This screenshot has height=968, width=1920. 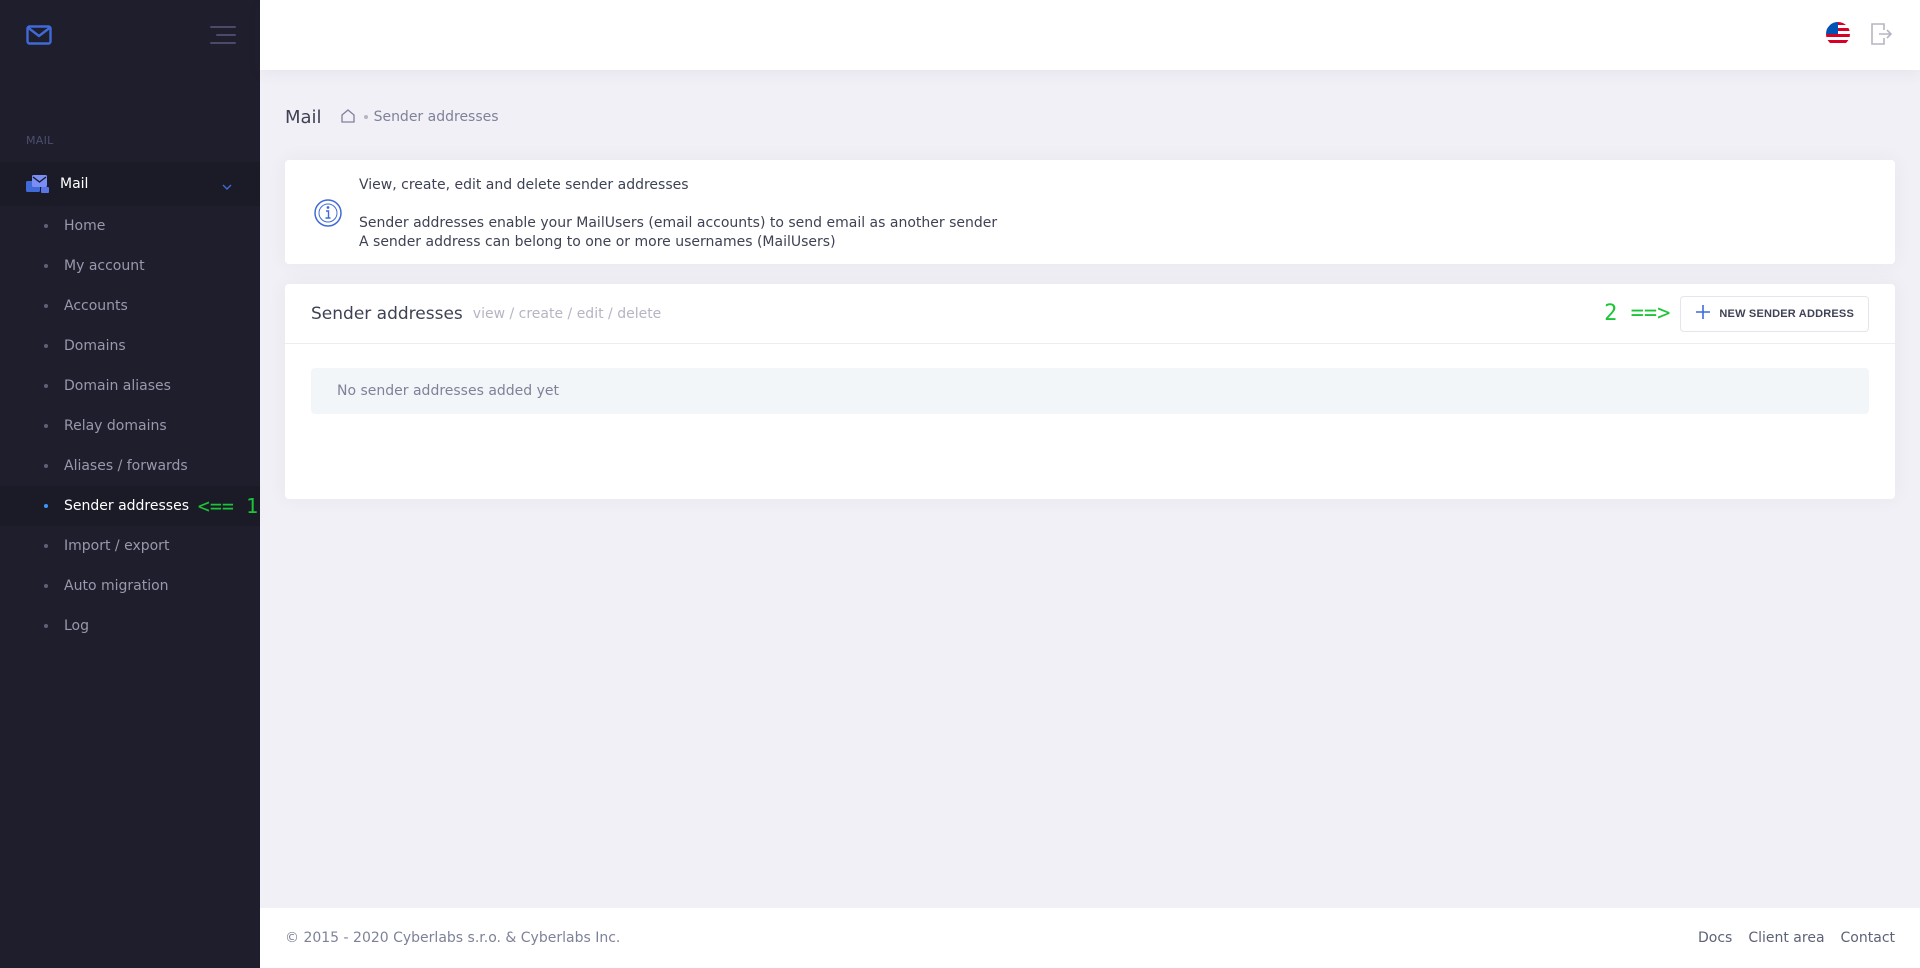 I want to click on card-title: Sender addresses, so click(x=387, y=313).